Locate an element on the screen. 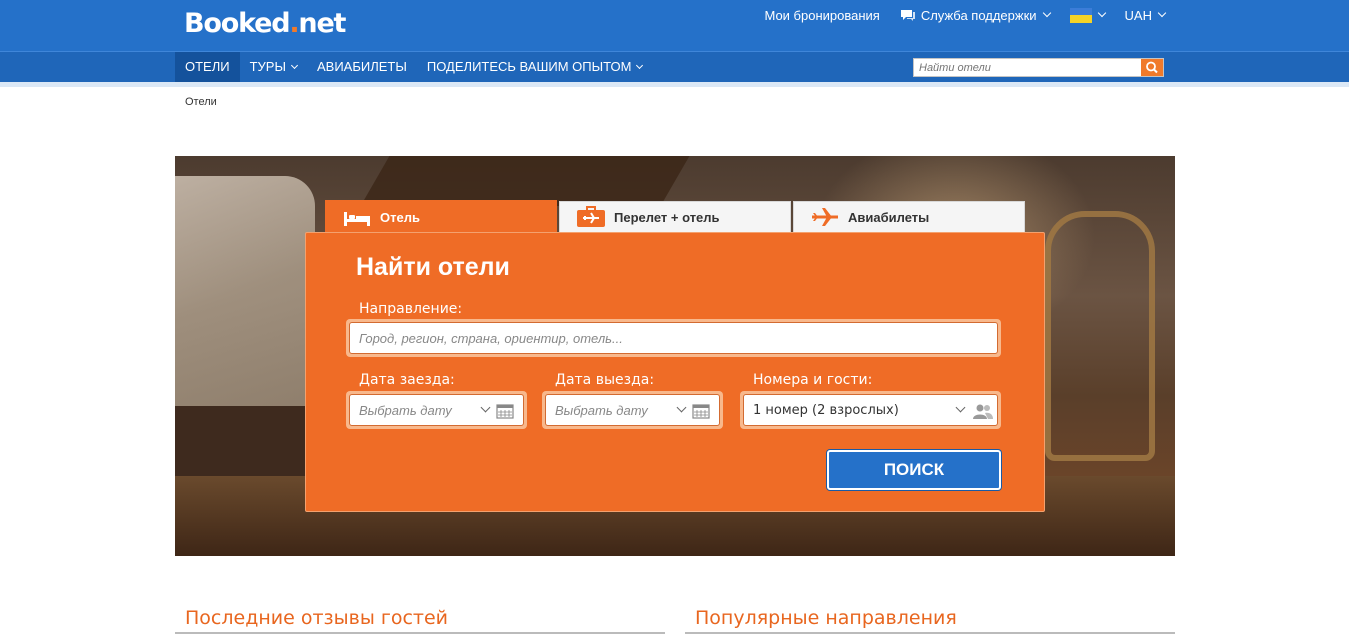 This screenshot has width=1349, height=638. popular-section-divider is located at coordinates (930, 633).